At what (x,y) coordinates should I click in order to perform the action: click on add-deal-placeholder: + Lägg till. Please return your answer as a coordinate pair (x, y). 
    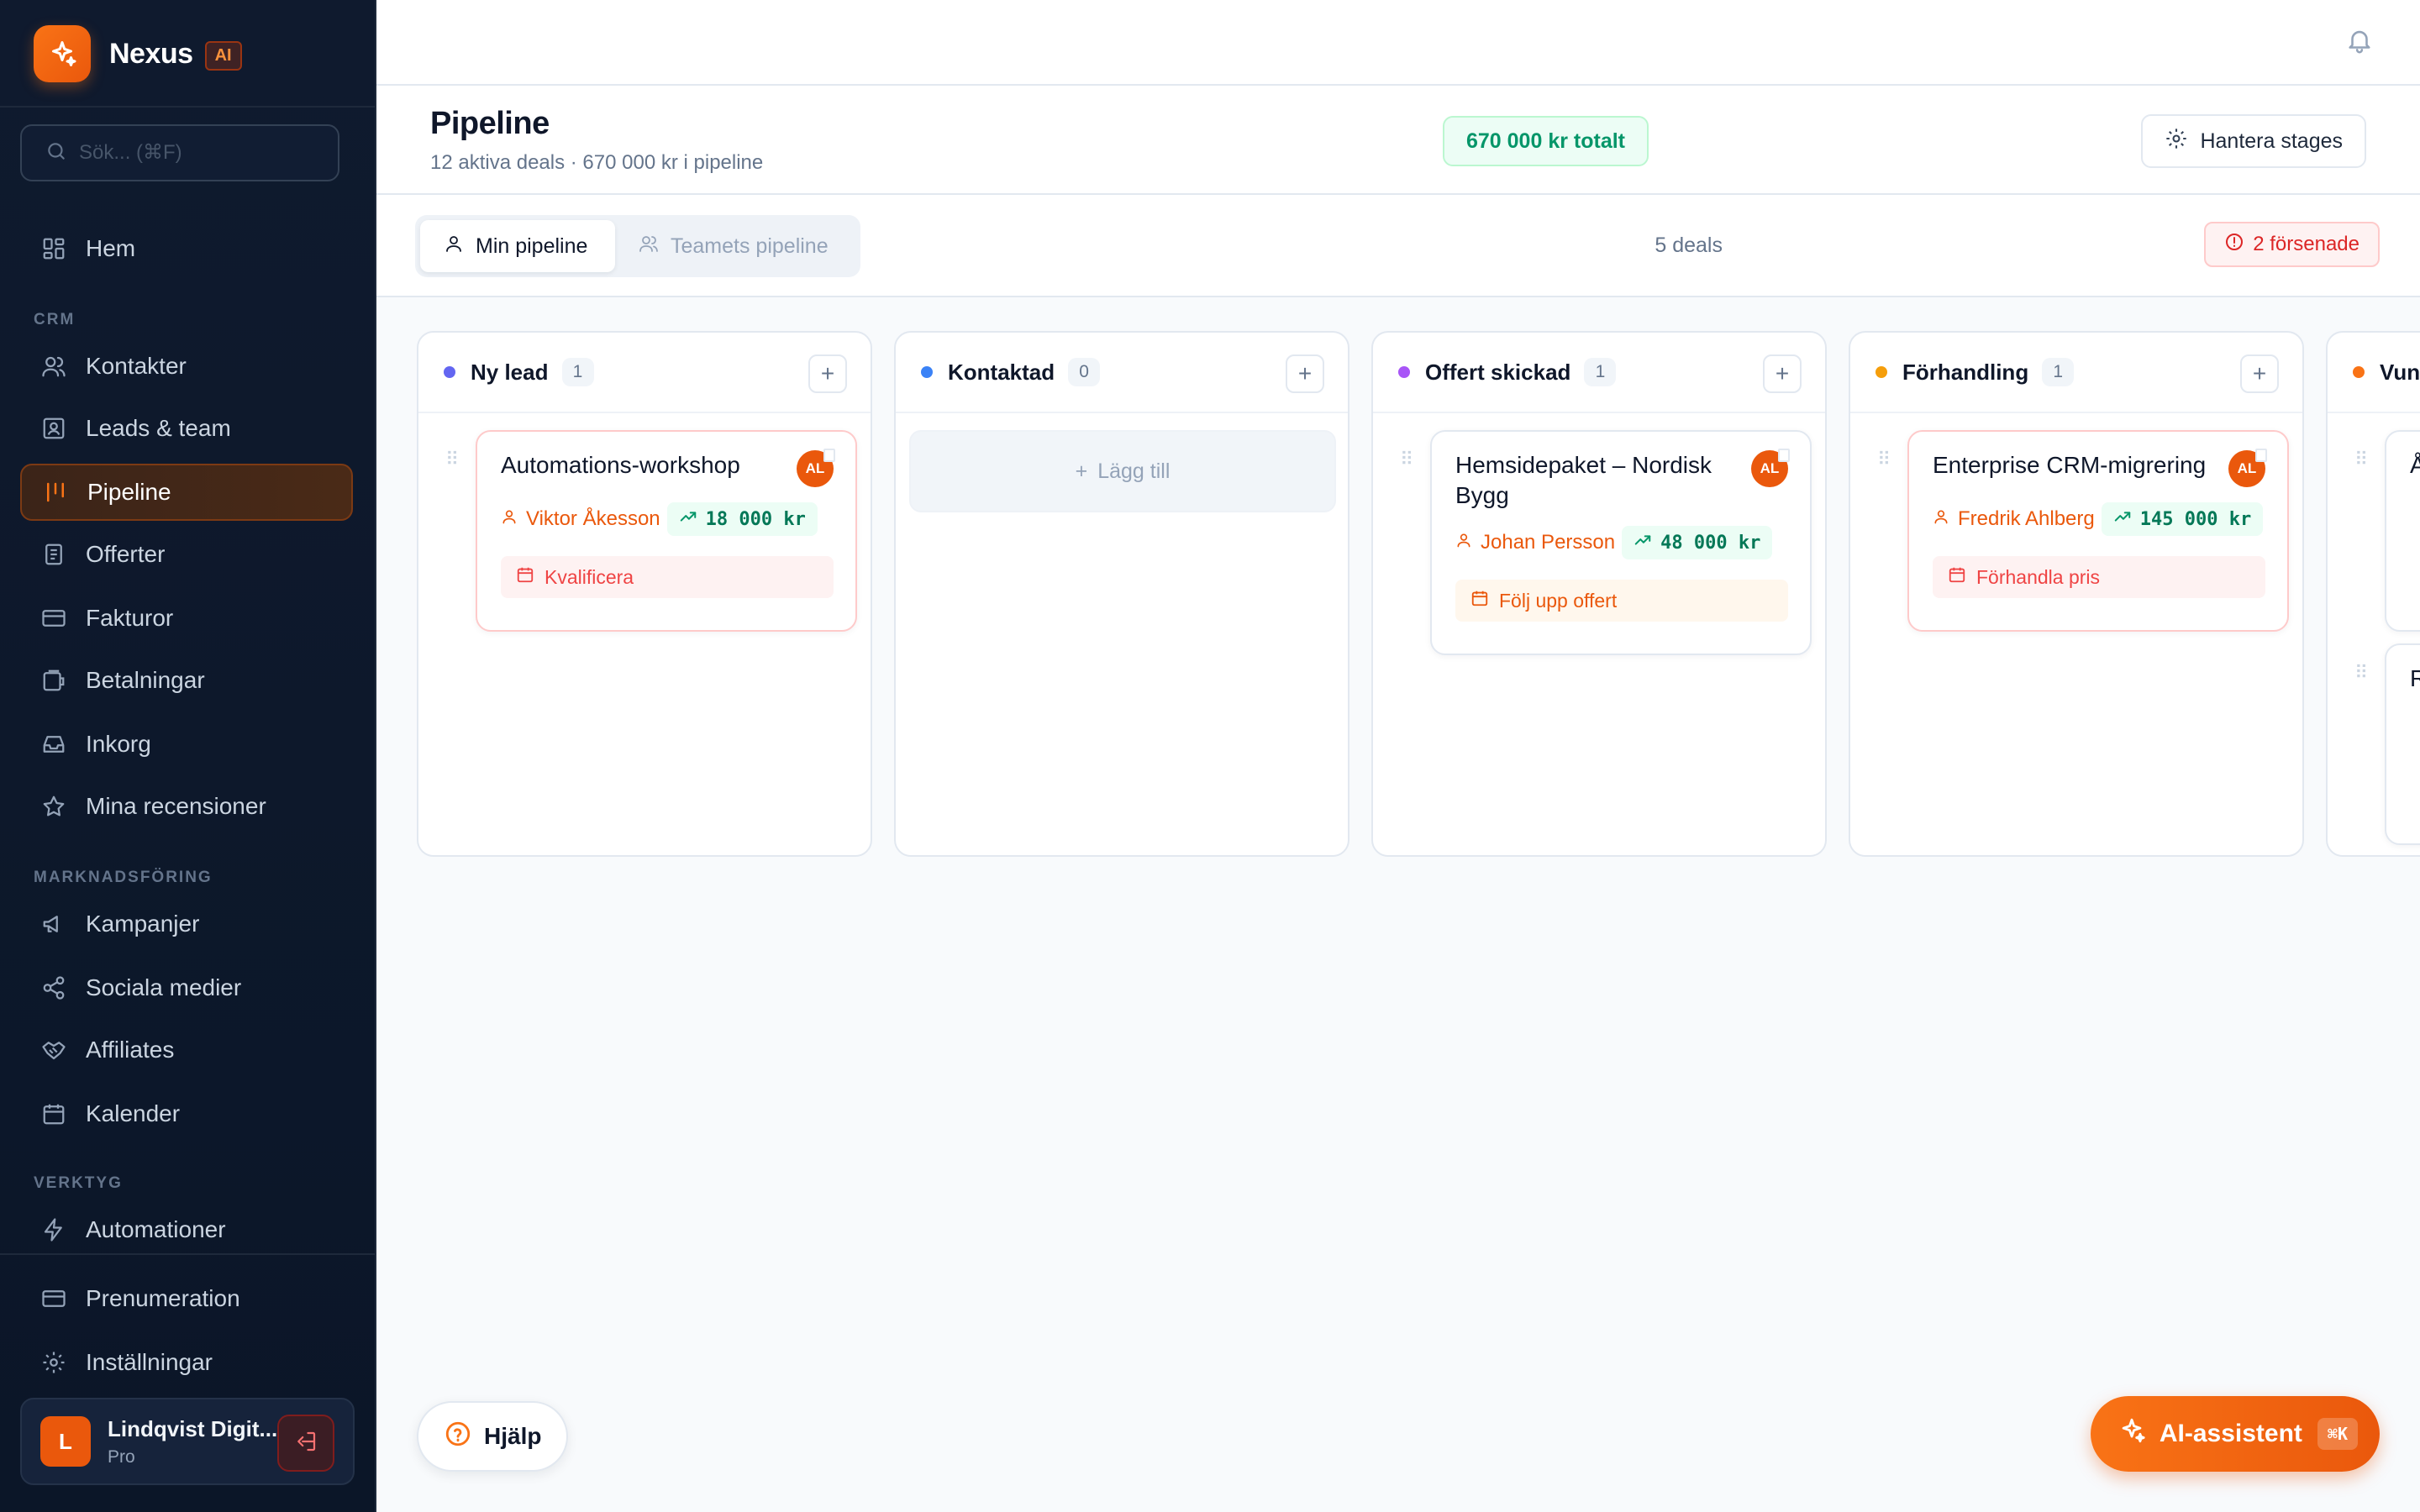
    Looking at the image, I should click on (1122, 471).